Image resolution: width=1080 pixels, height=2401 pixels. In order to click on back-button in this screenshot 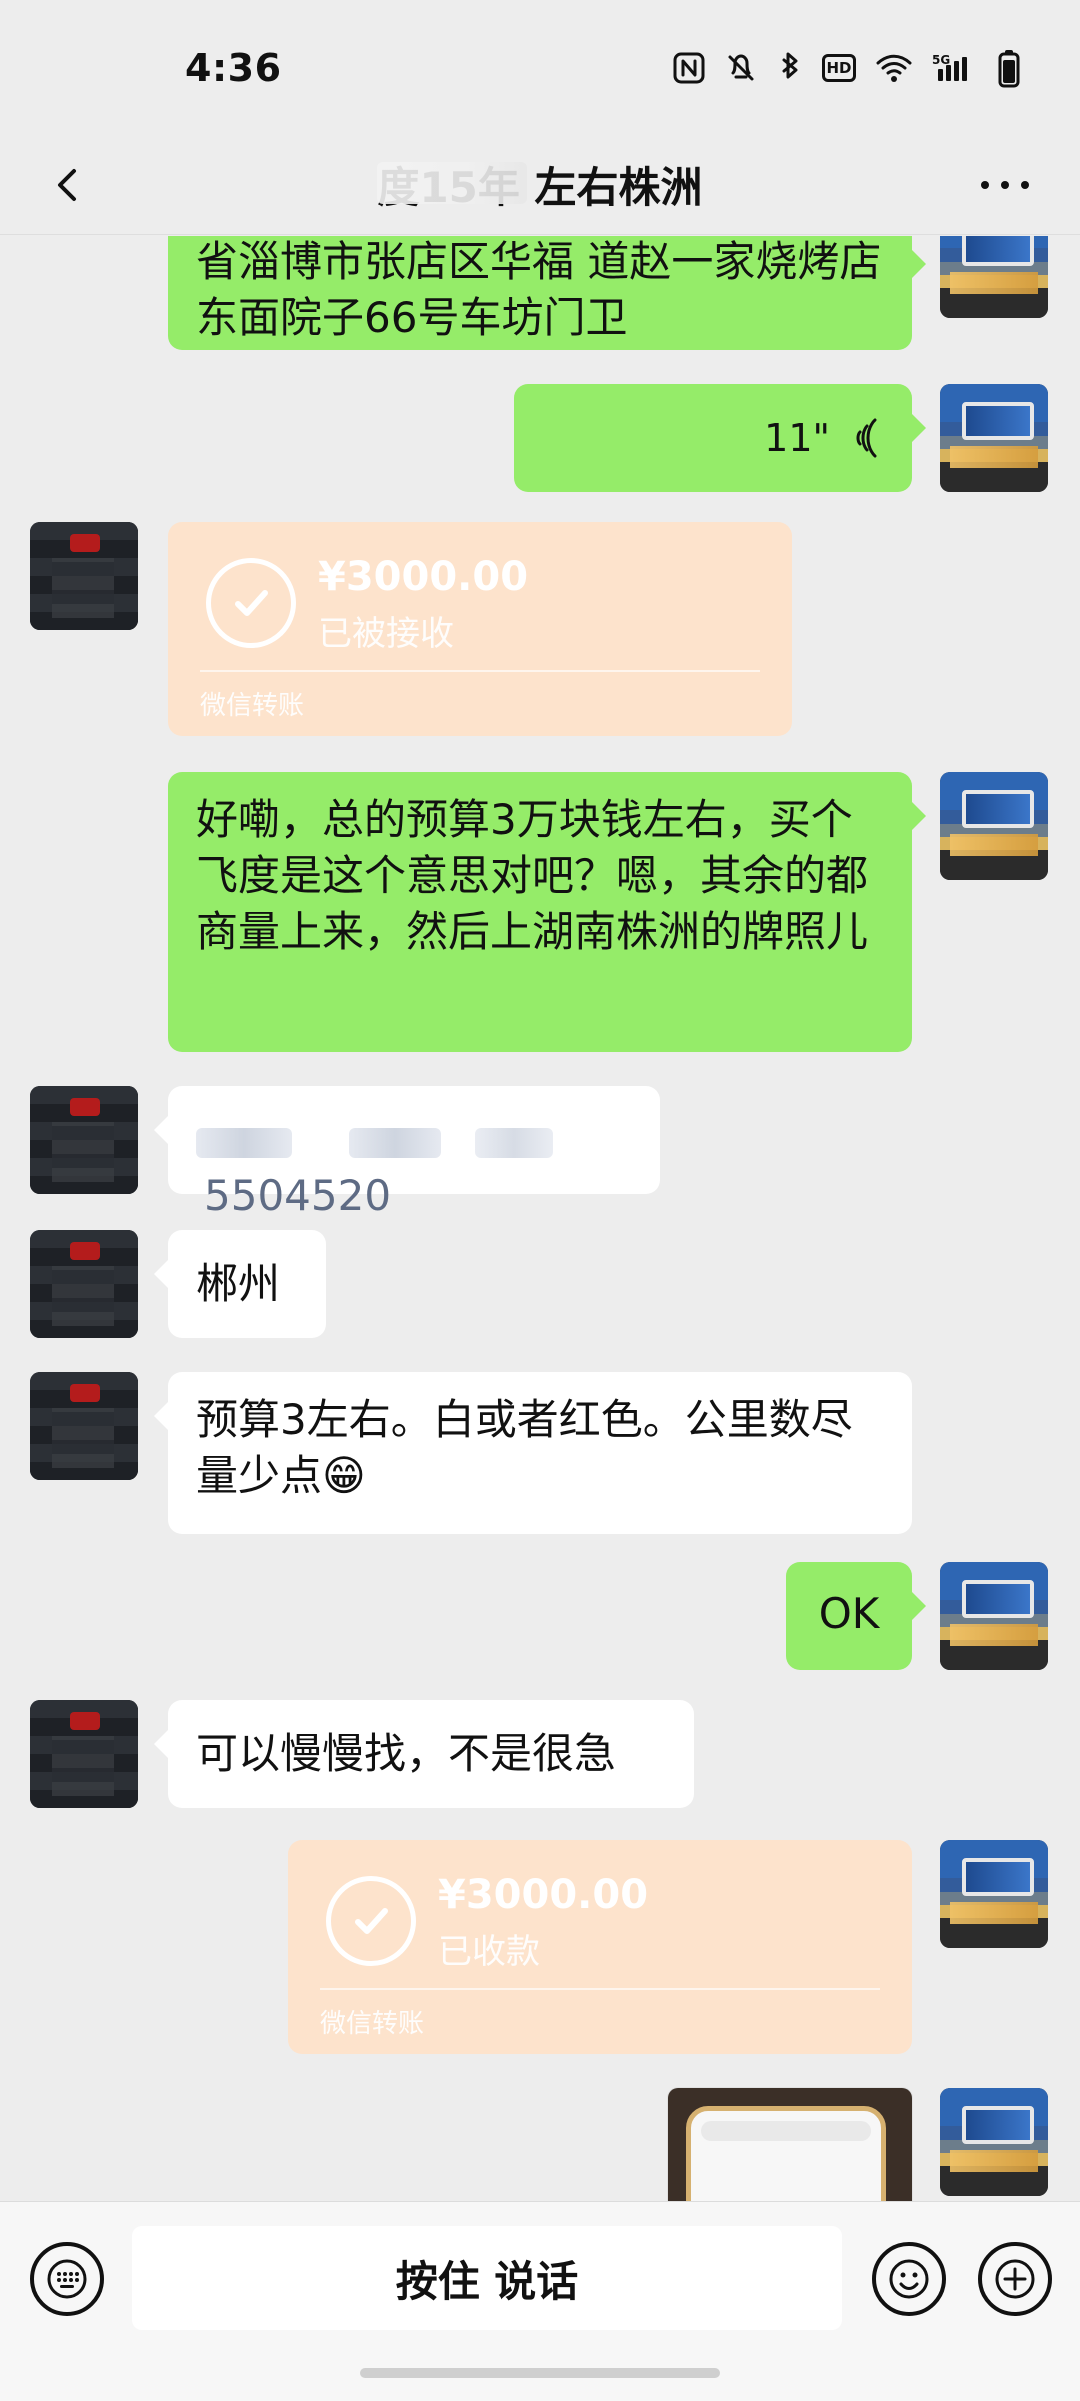, I will do `click(68, 185)`.